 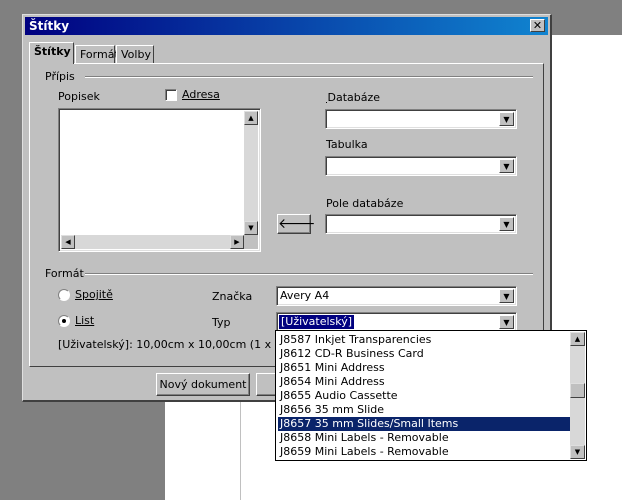 What do you see at coordinates (84, 320) in the screenshot?
I see `list-label: List` at bounding box center [84, 320].